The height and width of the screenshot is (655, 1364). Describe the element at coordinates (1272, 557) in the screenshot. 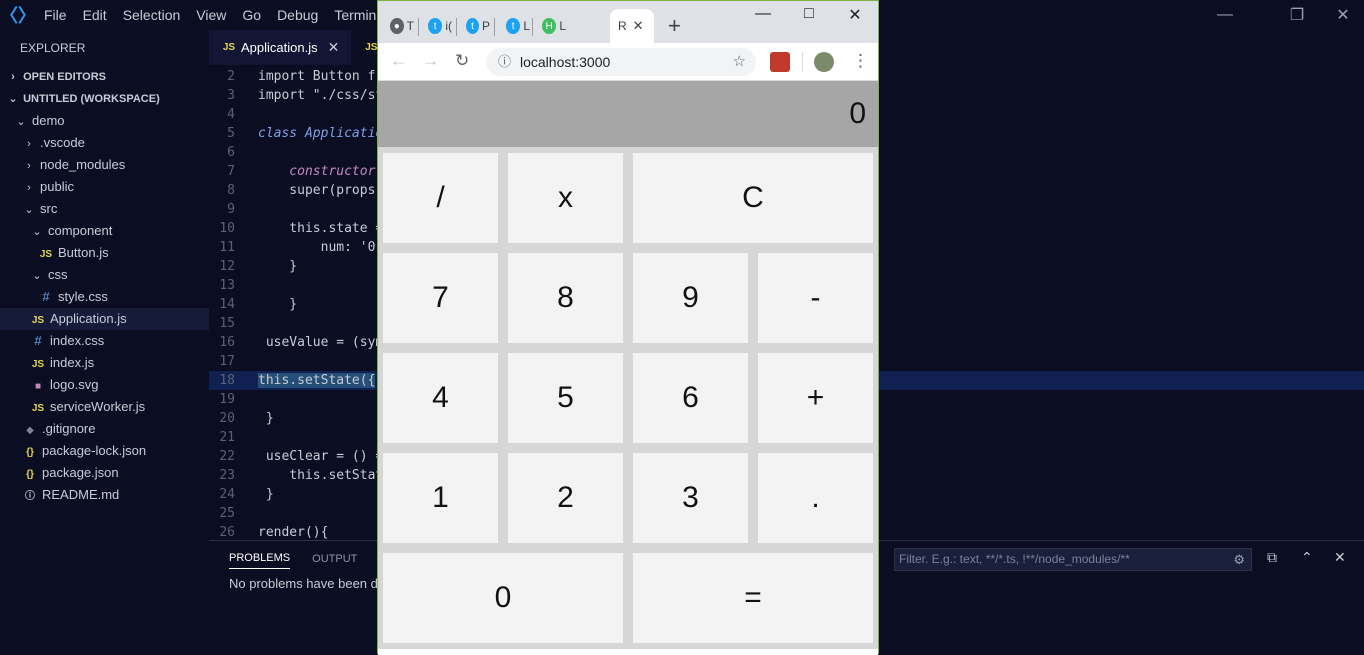

I see `collapse-all-icon: ⧉` at that location.